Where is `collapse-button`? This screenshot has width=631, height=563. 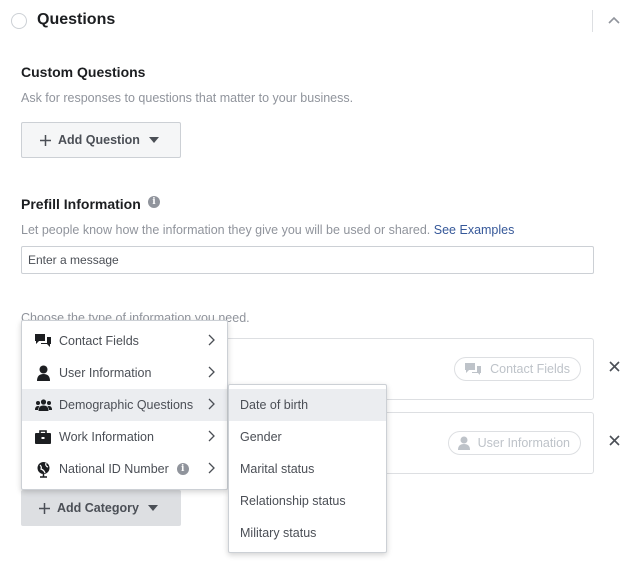 collapse-button is located at coordinates (614, 20).